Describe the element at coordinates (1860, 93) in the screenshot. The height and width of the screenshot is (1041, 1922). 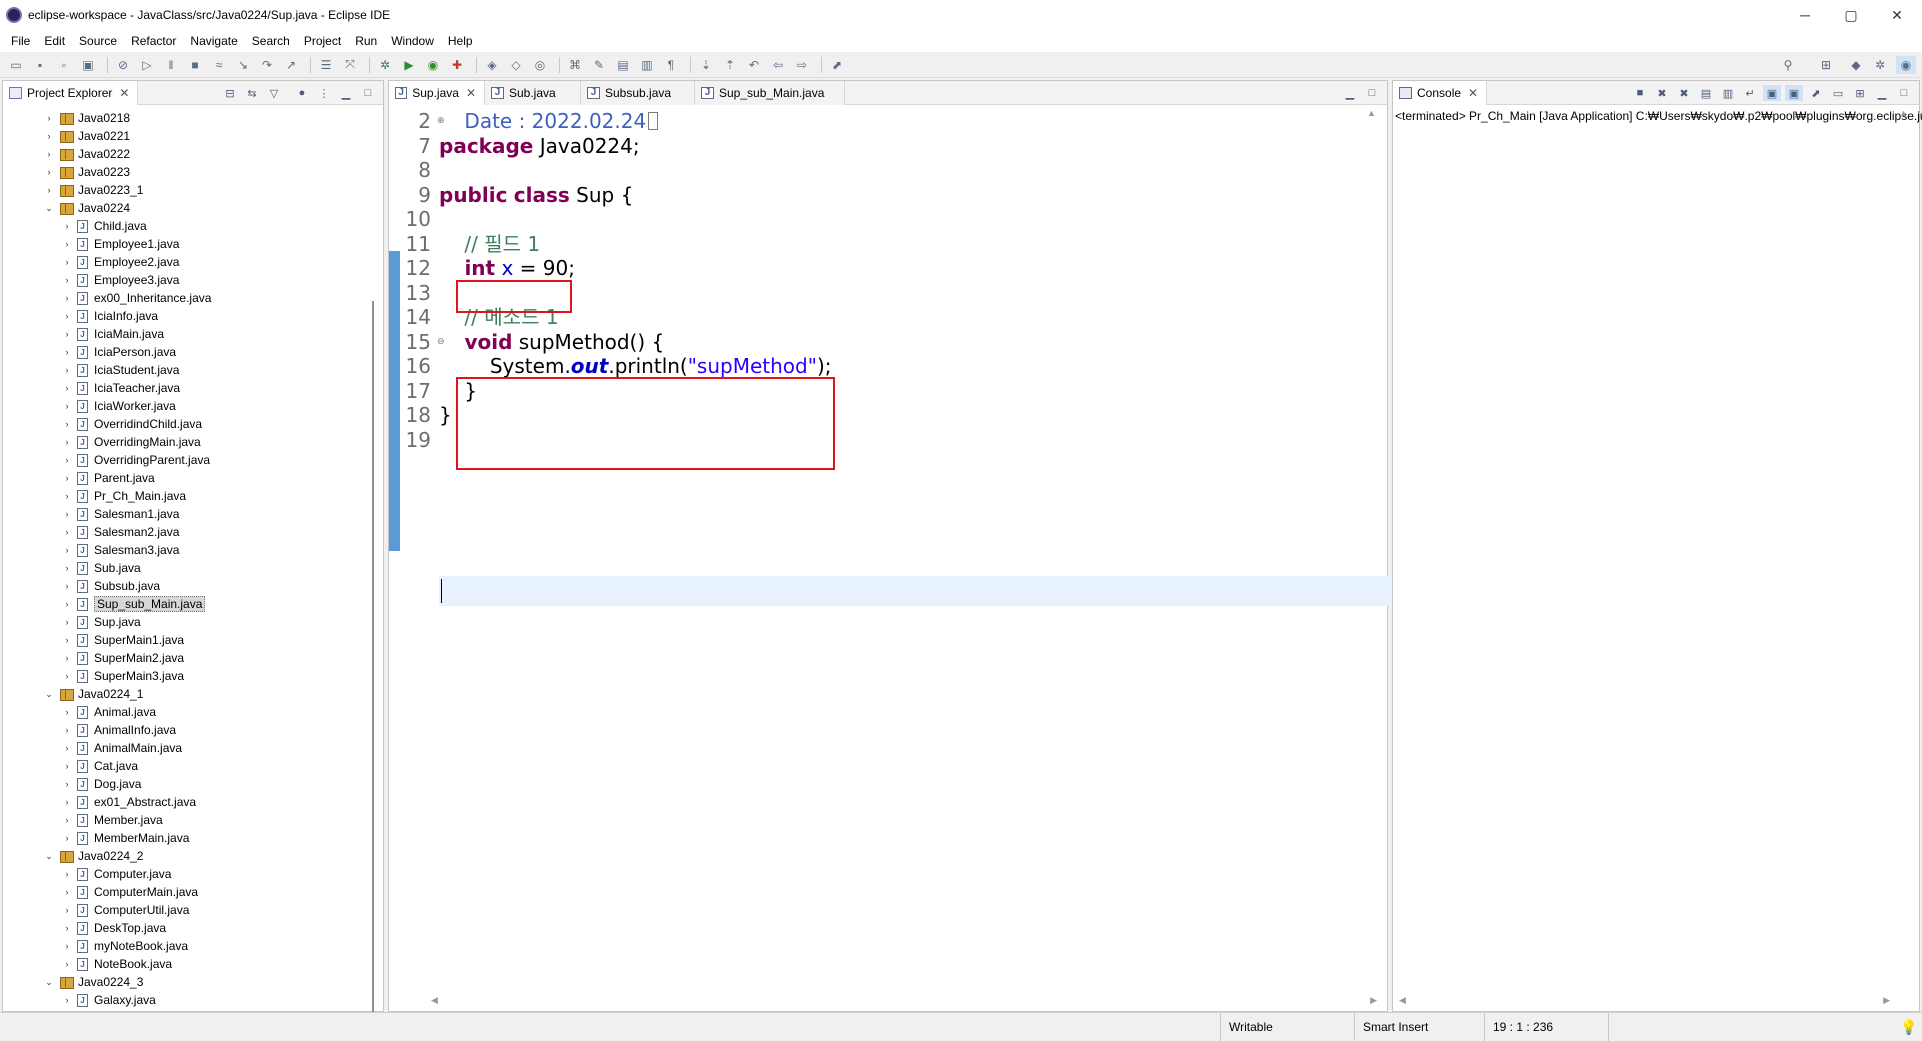
I see `open-console-icon: ⊞` at that location.